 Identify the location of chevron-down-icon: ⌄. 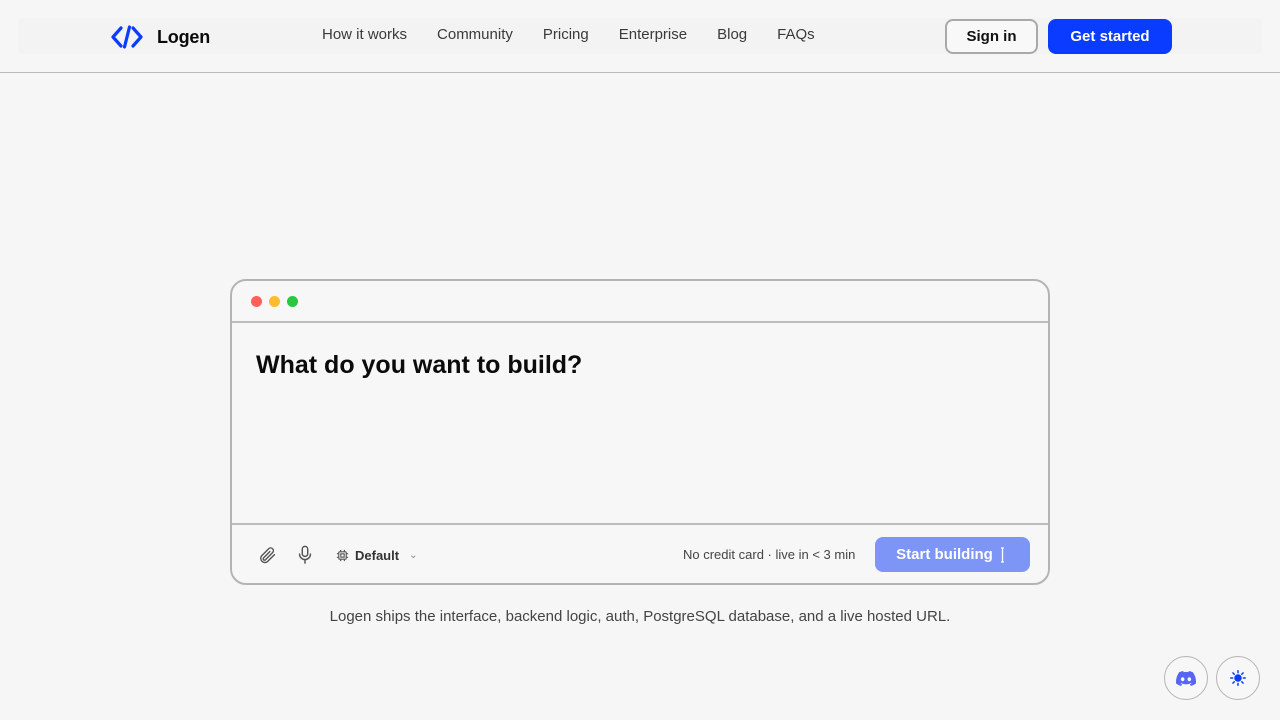
(413, 555).